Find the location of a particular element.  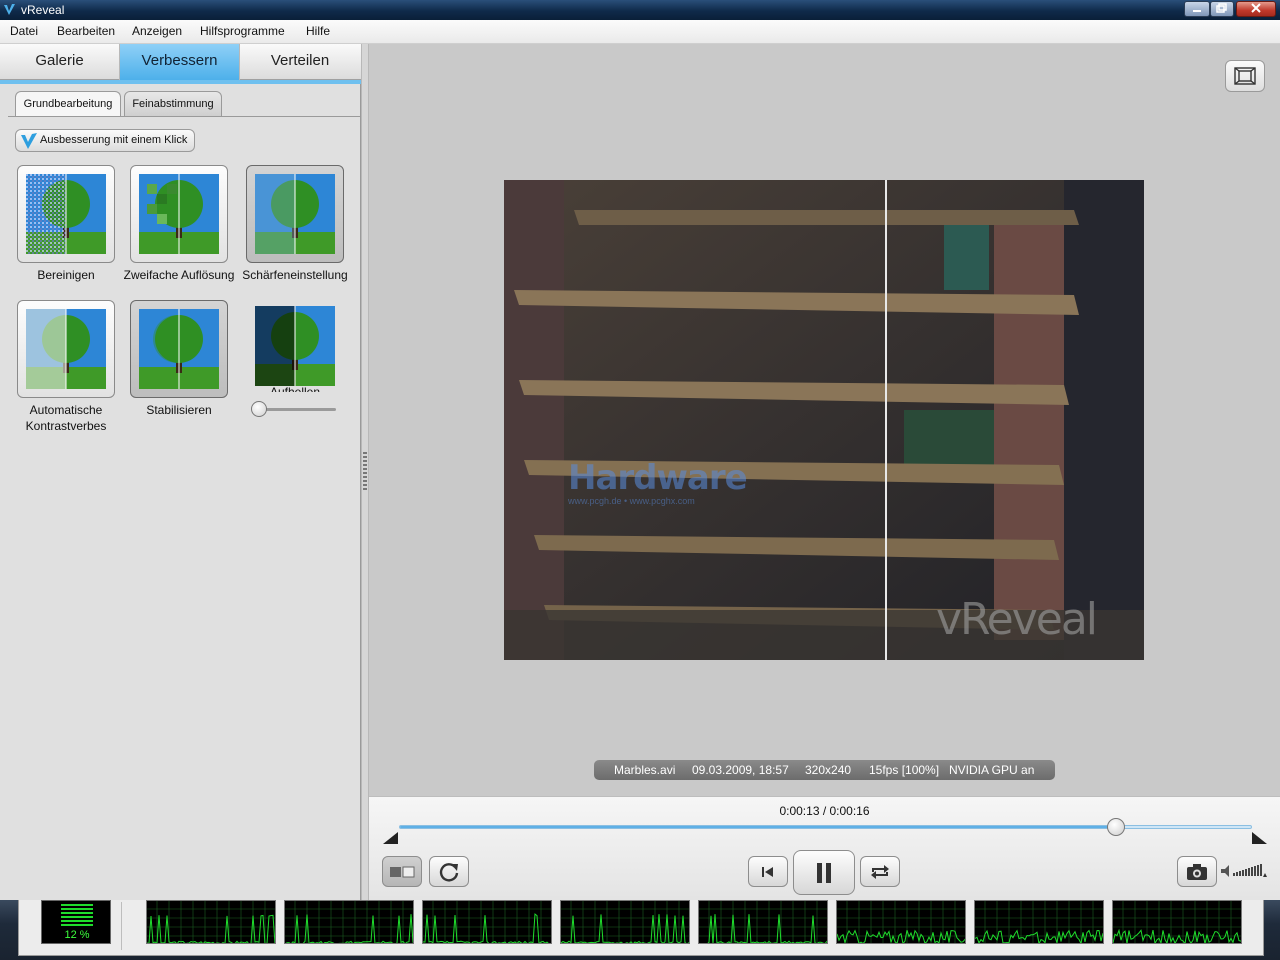

info-date: 09.03.2009, 18:57 is located at coordinates (740, 770).